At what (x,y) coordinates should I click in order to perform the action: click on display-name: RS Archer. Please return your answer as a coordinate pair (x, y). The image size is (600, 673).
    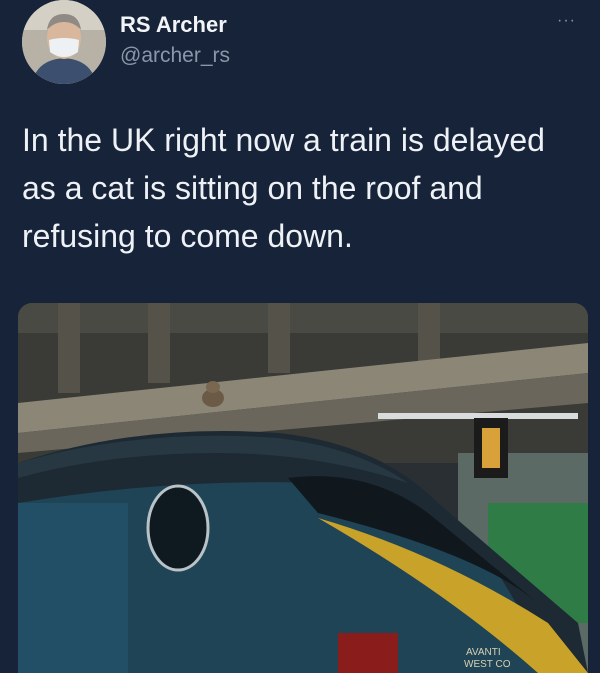
    Looking at the image, I should click on (173, 25).